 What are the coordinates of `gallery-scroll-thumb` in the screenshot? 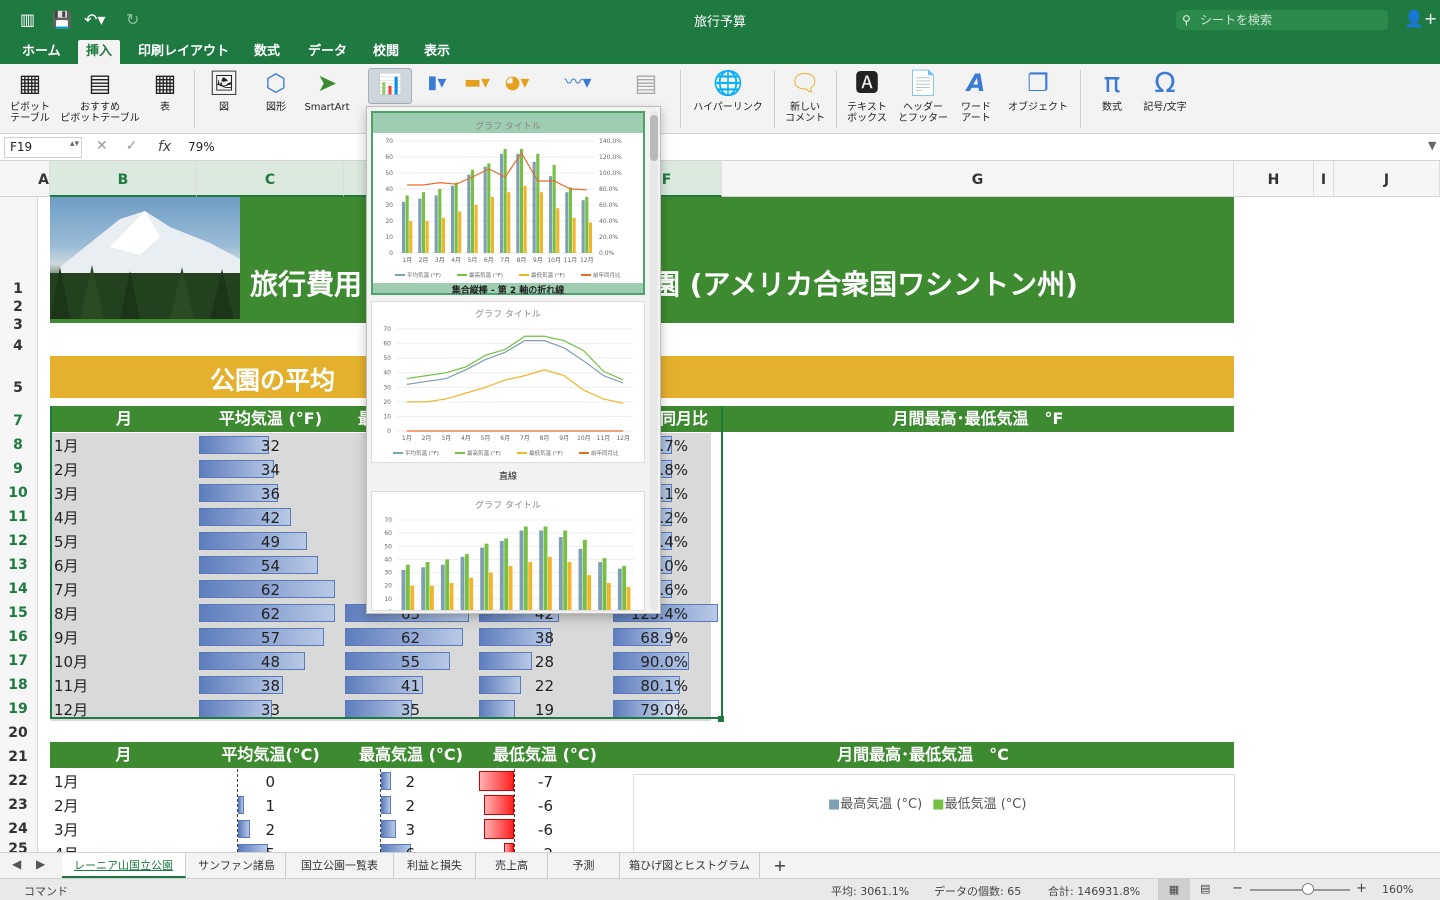 It's located at (654, 138).